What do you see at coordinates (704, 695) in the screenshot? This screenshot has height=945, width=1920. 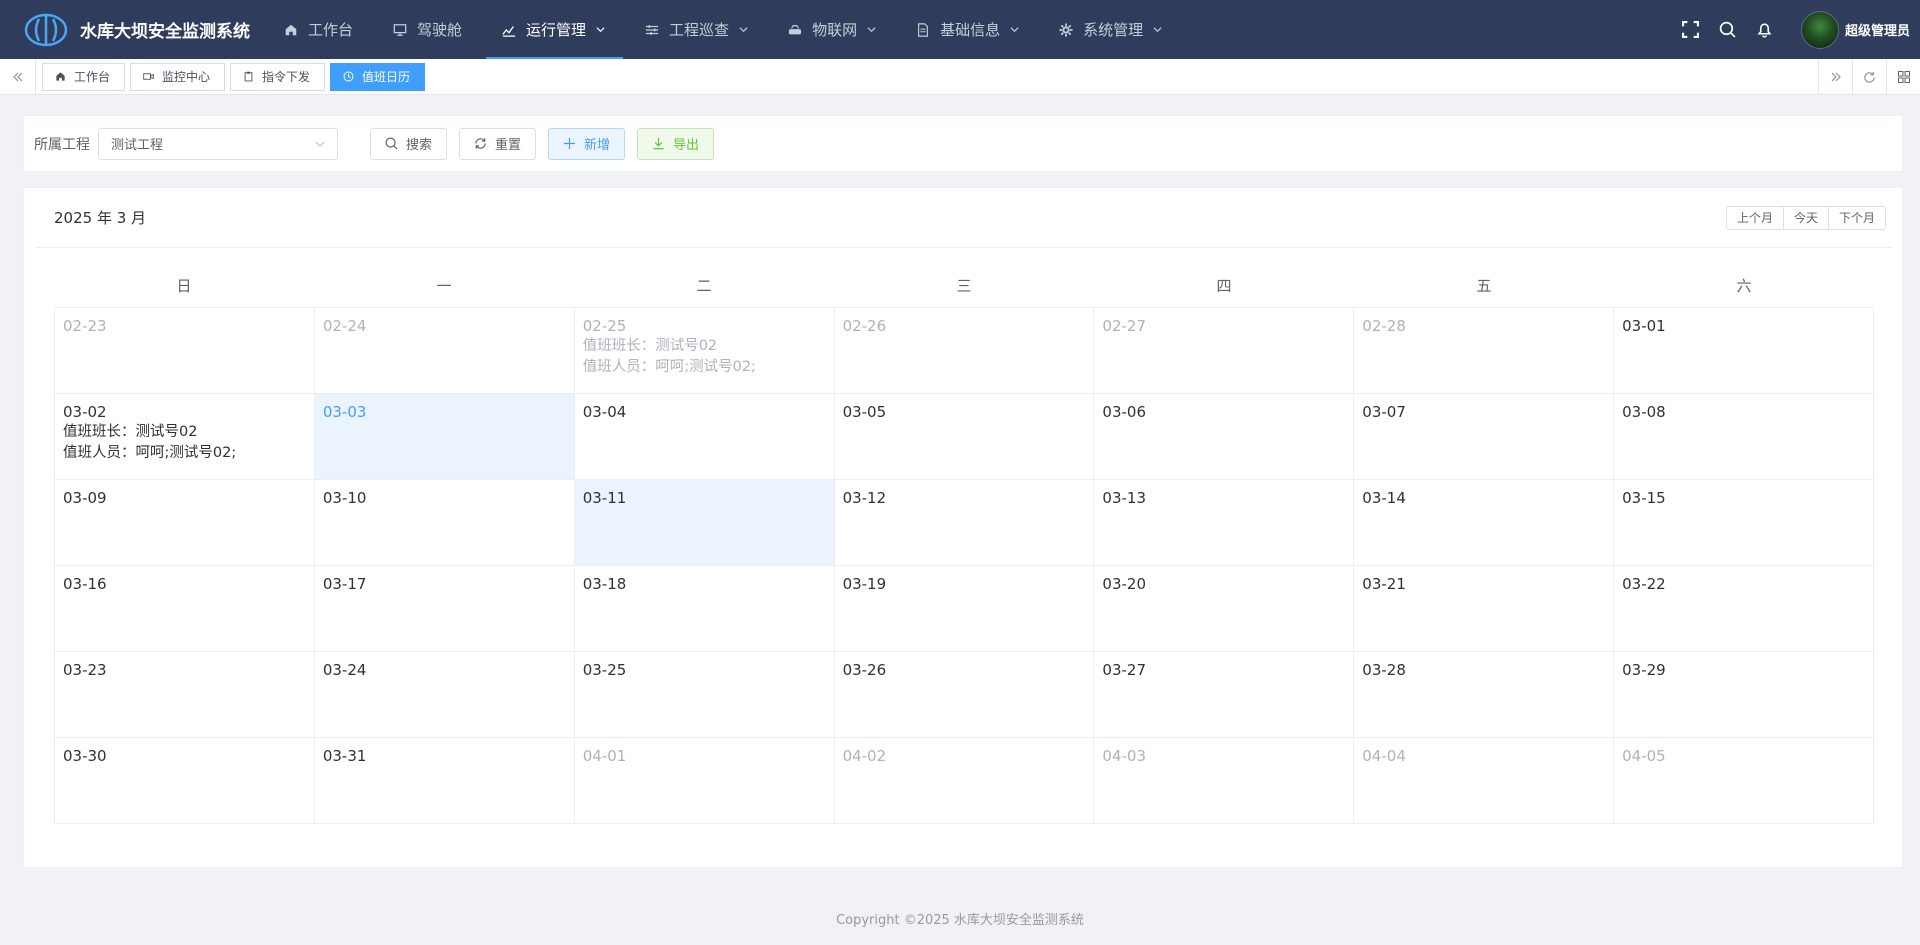 I see `calendar-day-cell: 03-25` at bounding box center [704, 695].